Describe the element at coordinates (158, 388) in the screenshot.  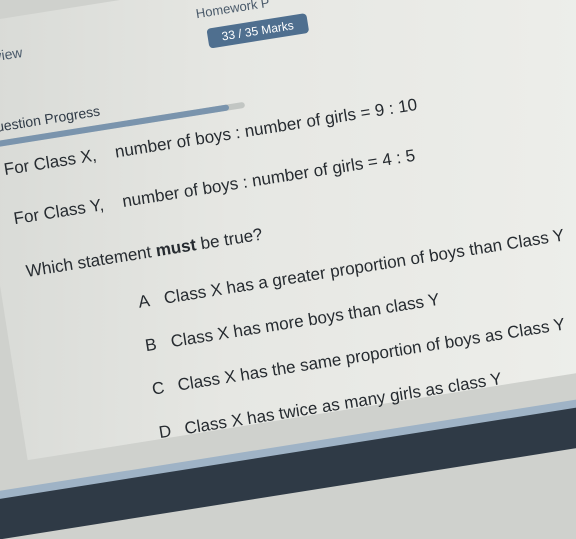
I see `option-letter: C` at that location.